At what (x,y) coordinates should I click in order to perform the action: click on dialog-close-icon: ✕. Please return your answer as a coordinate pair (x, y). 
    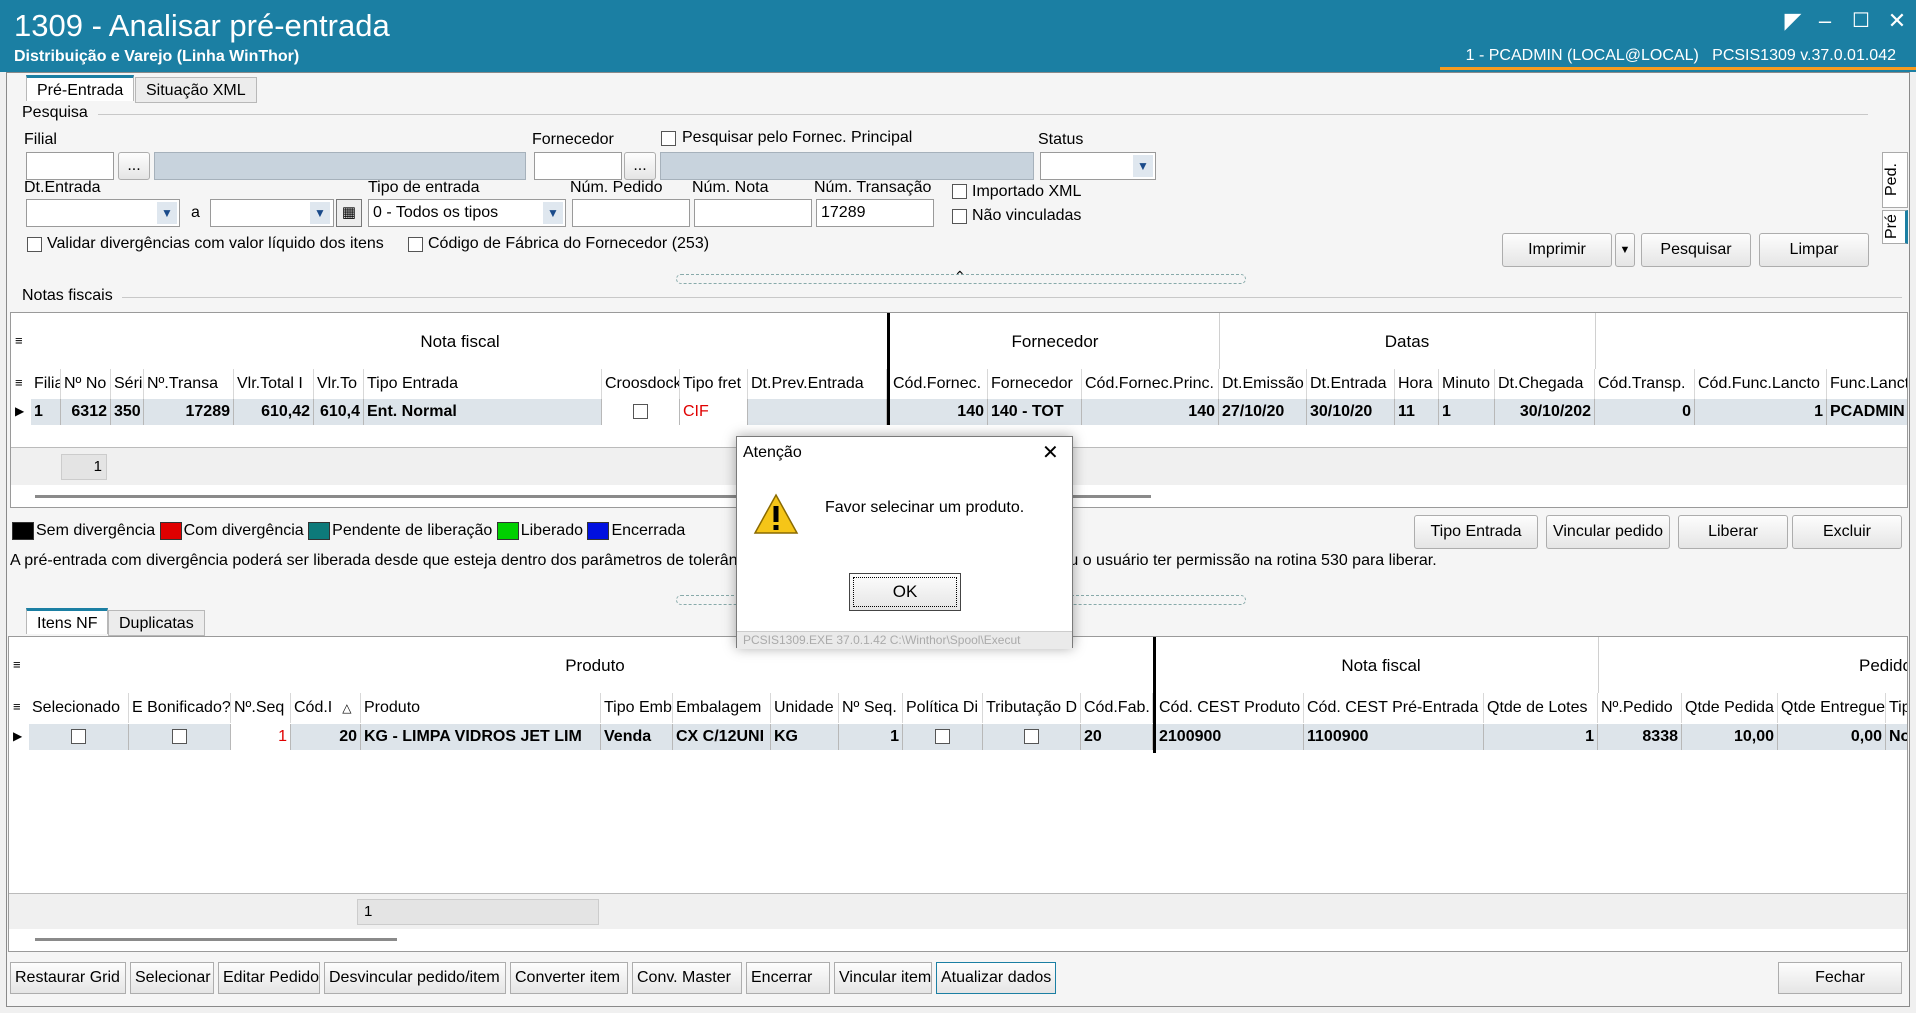
    Looking at the image, I should click on (1050, 452).